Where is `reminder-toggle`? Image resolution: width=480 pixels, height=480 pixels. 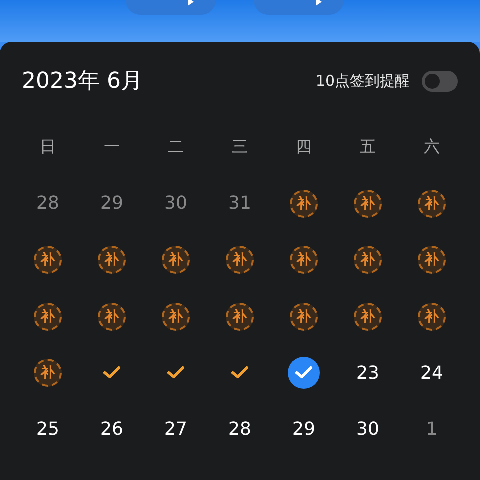 reminder-toggle is located at coordinates (440, 81).